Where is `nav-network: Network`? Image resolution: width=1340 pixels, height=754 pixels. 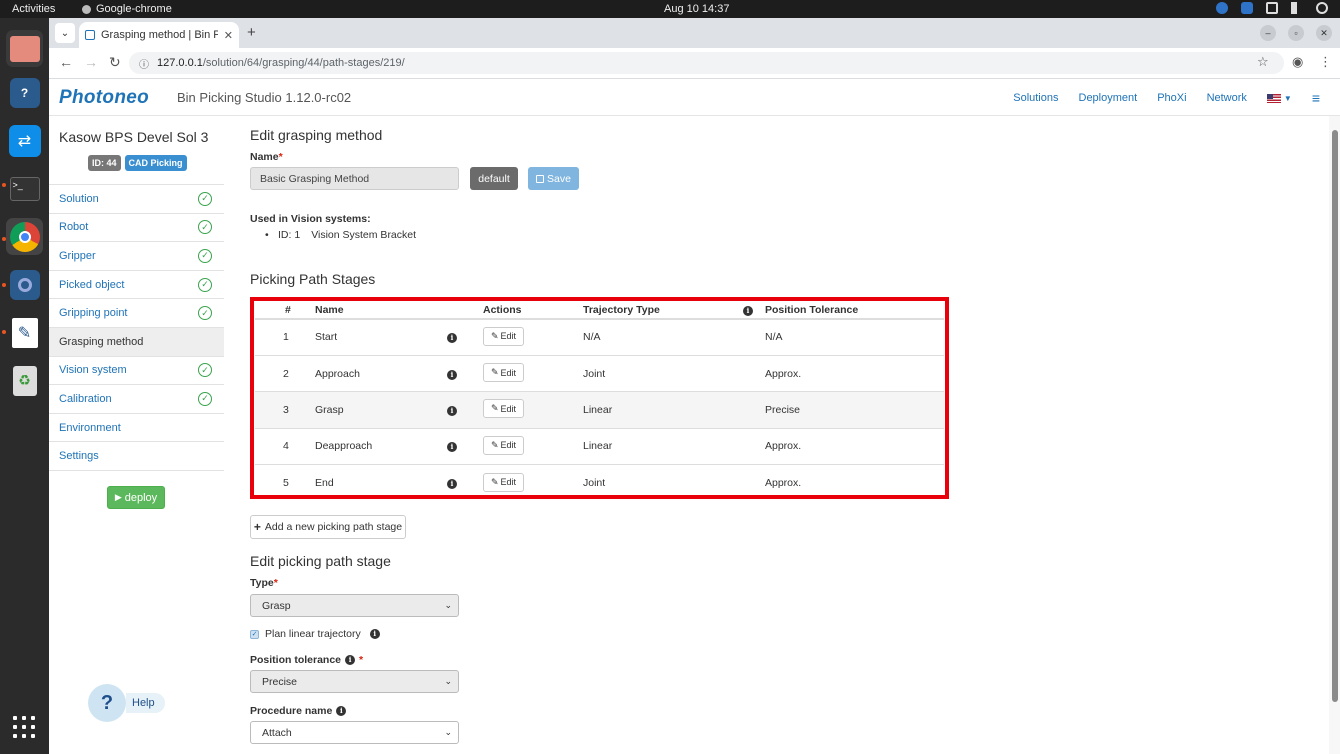
nav-network: Network is located at coordinates (1227, 98).